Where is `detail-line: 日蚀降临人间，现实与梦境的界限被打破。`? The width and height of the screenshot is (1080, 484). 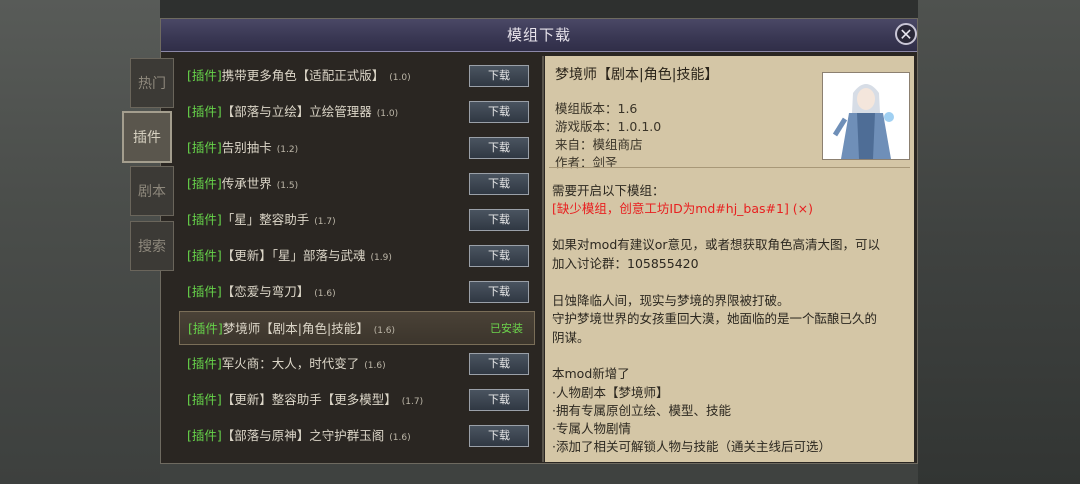 detail-line: 日蚀降临人间，现实与梦境的界限被打破。 is located at coordinates (671, 300).